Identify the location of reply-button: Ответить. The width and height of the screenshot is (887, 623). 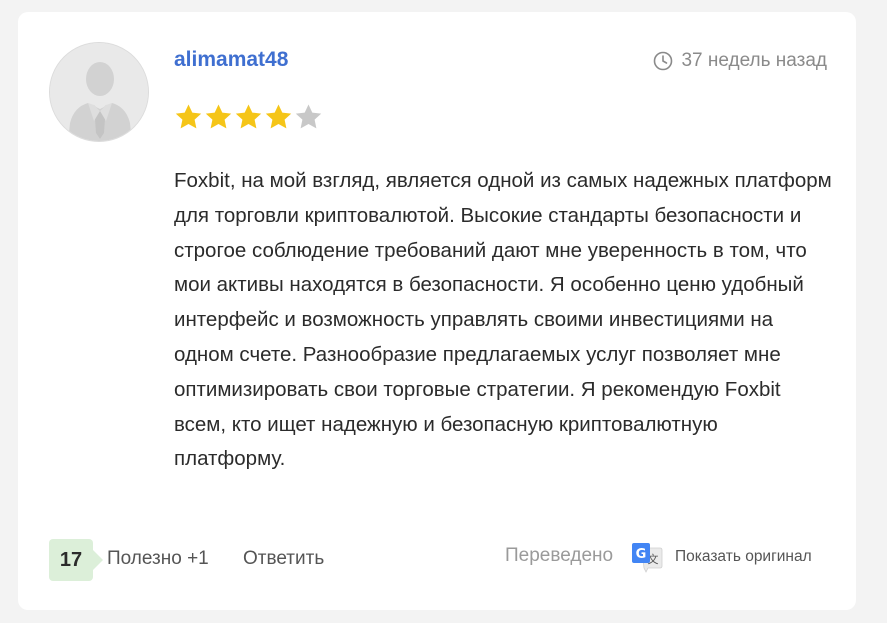
(283, 559).